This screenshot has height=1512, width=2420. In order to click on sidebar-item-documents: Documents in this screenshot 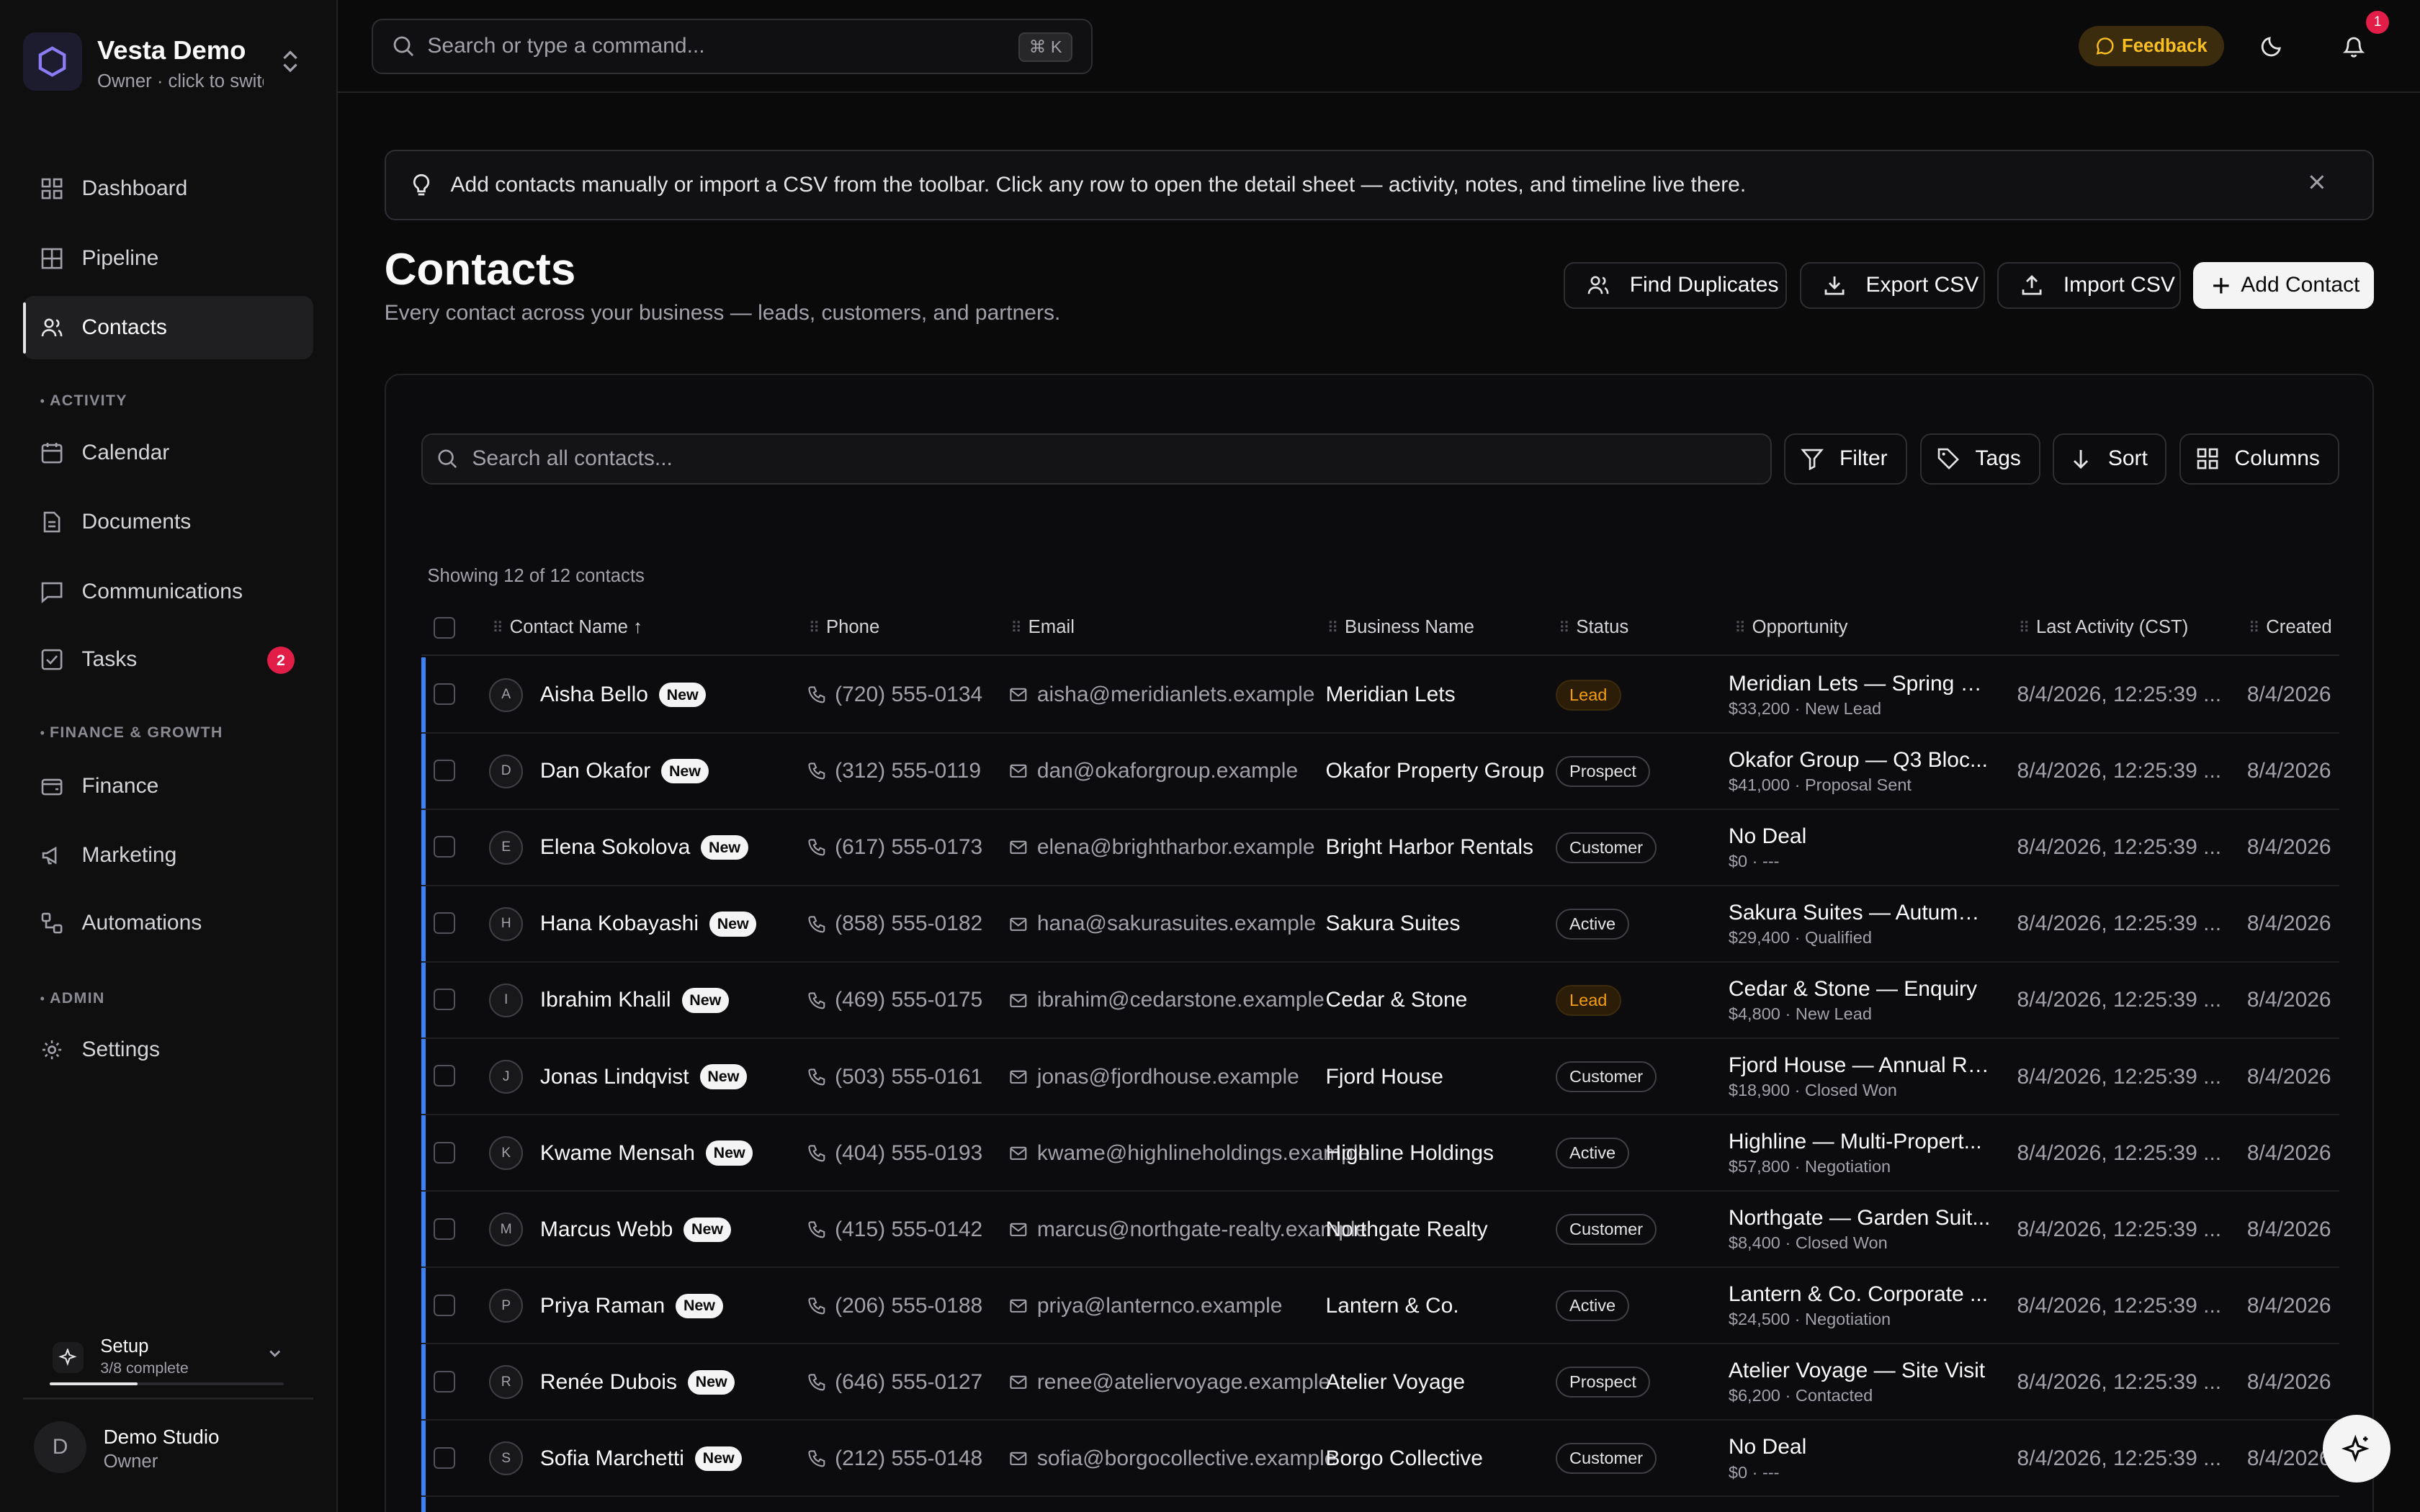, I will do `click(168, 522)`.